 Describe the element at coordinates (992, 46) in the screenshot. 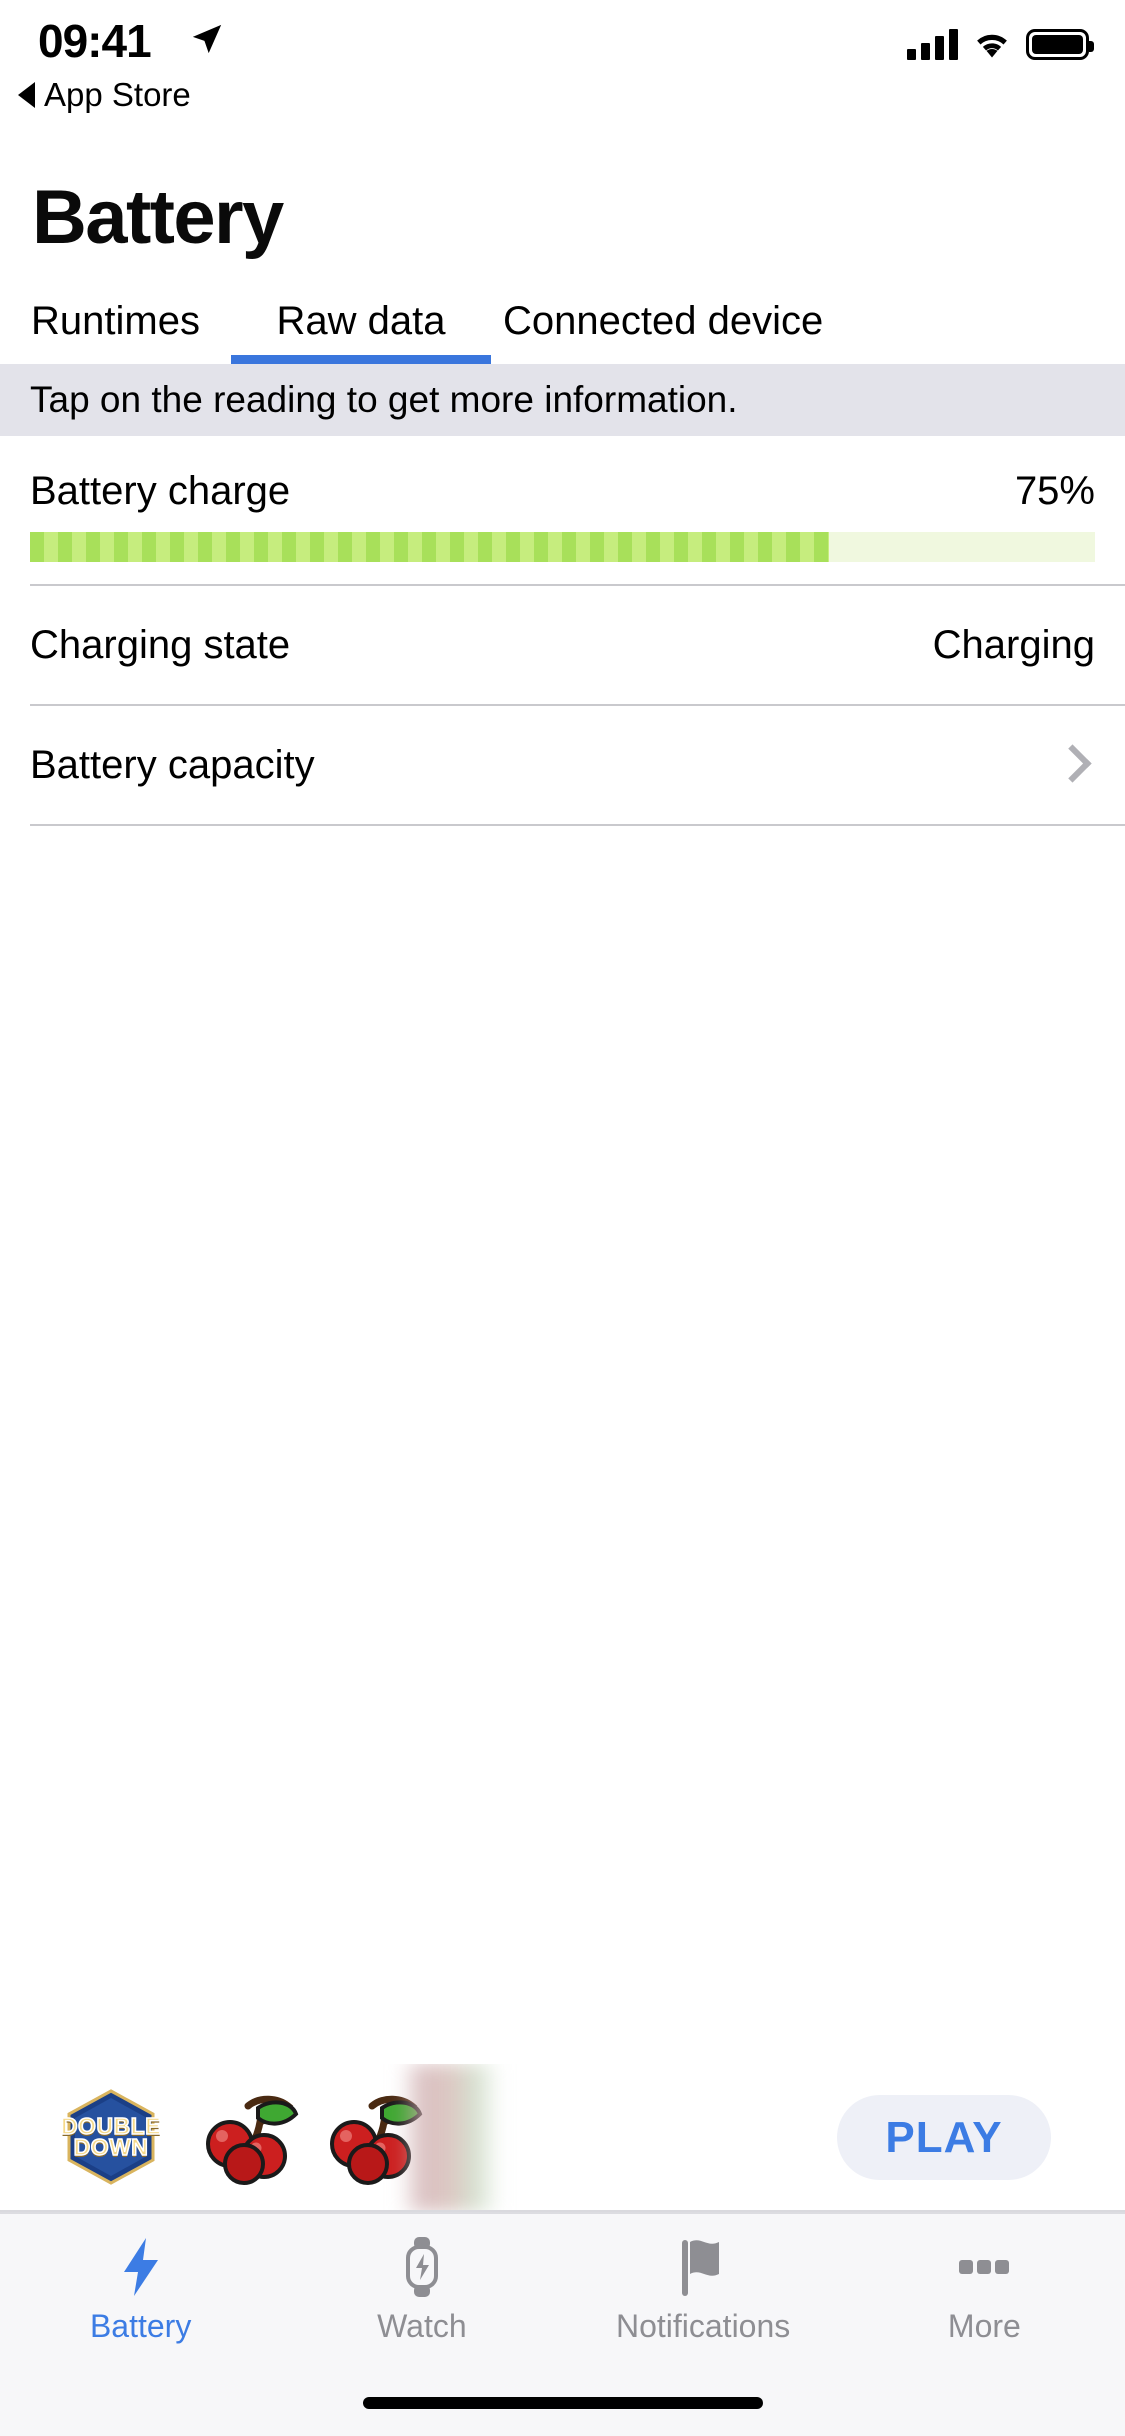

I see `wifi-icon` at that location.